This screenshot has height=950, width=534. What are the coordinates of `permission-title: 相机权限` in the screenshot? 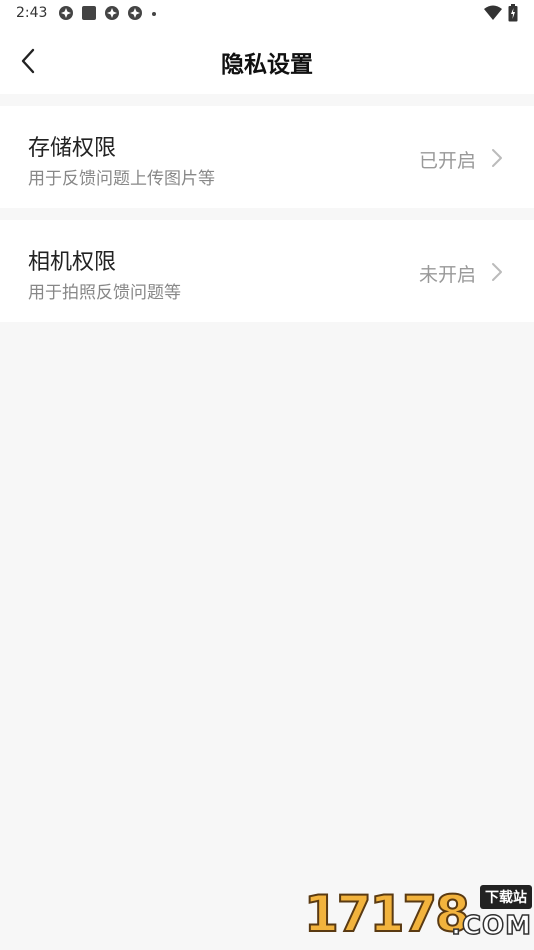 It's located at (72, 262).